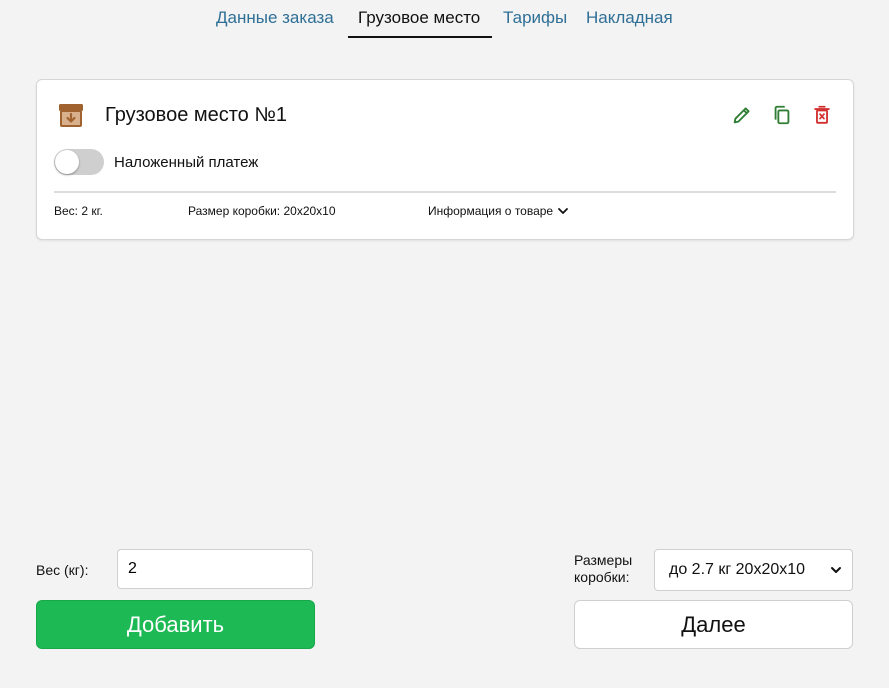  I want to click on card-divider, so click(445, 192).